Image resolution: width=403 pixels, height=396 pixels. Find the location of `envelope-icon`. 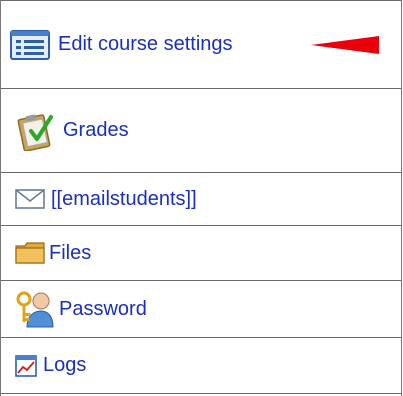

envelope-icon is located at coordinates (30, 199).